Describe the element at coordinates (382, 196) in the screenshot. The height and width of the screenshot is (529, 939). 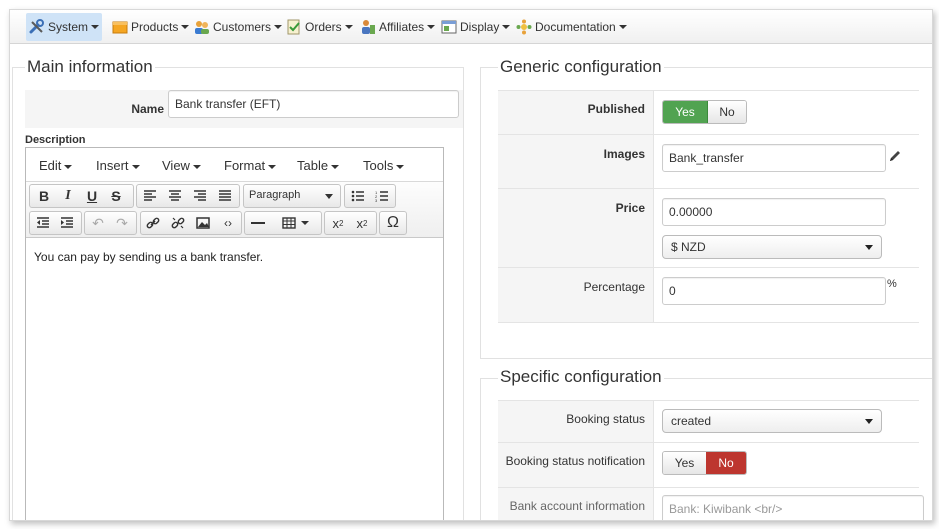
I see `numbered-list-icon: 123` at that location.